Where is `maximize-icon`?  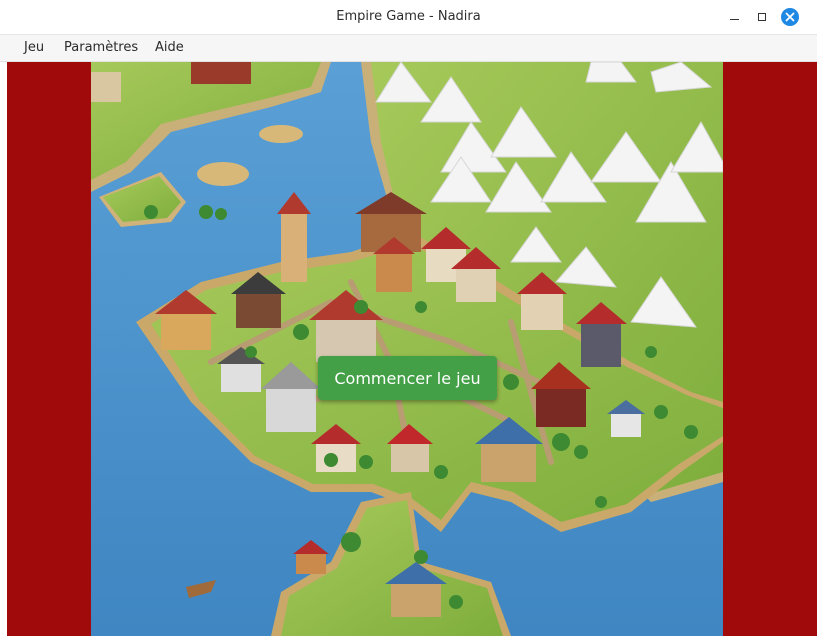
maximize-icon is located at coordinates (762, 17).